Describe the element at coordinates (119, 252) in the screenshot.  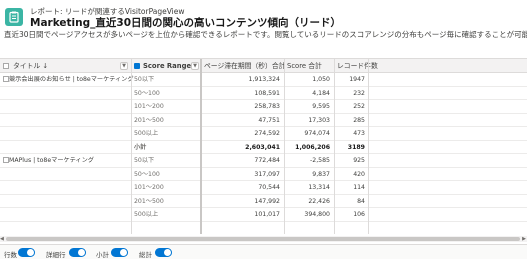
I see `subtotal-toggle` at that location.